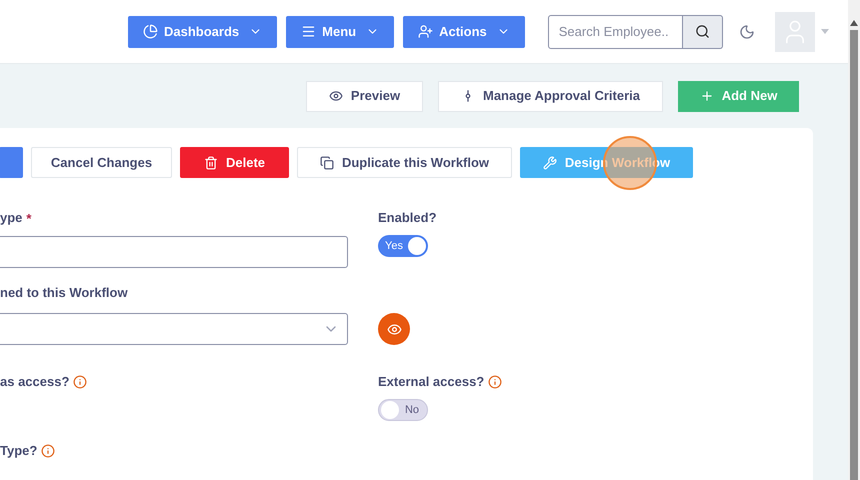 The width and height of the screenshot is (860, 480). I want to click on search-icon, so click(702, 31).